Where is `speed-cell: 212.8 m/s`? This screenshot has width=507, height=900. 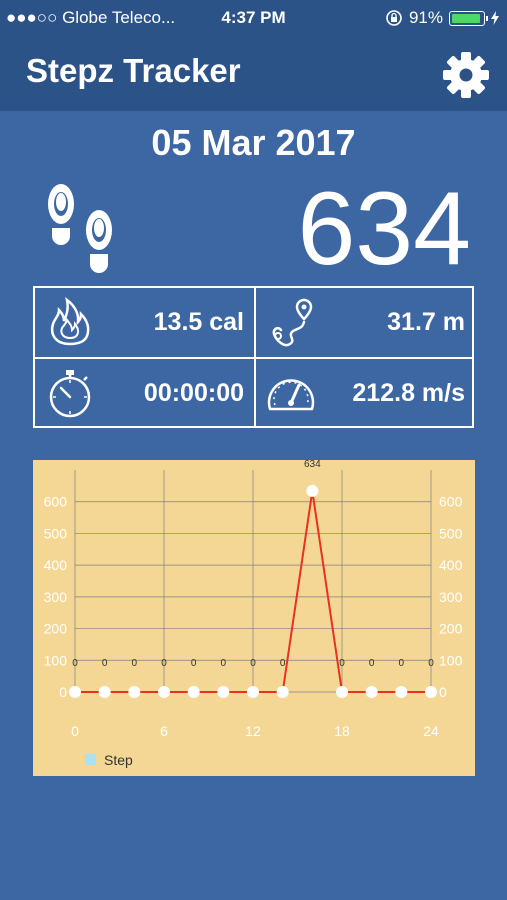
speed-cell: 212.8 m/s is located at coordinates (365, 393).